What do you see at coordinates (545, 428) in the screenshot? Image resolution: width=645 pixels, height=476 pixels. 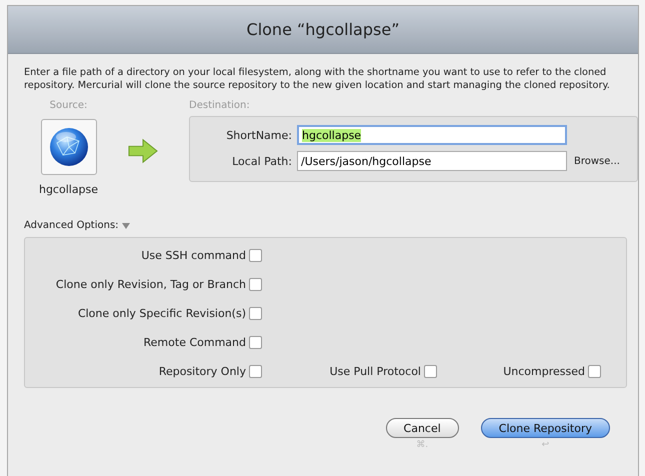 I see `clone-repository-button: Clone Repository` at bounding box center [545, 428].